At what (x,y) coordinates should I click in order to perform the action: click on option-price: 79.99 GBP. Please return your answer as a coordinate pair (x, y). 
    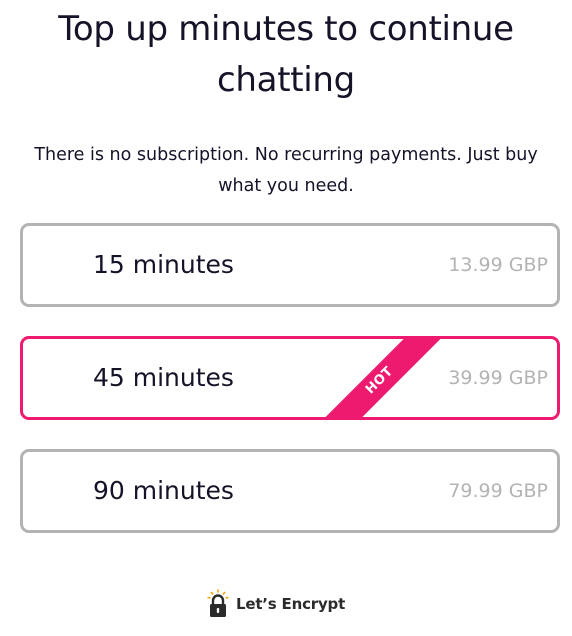
    Looking at the image, I should click on (498, 491).